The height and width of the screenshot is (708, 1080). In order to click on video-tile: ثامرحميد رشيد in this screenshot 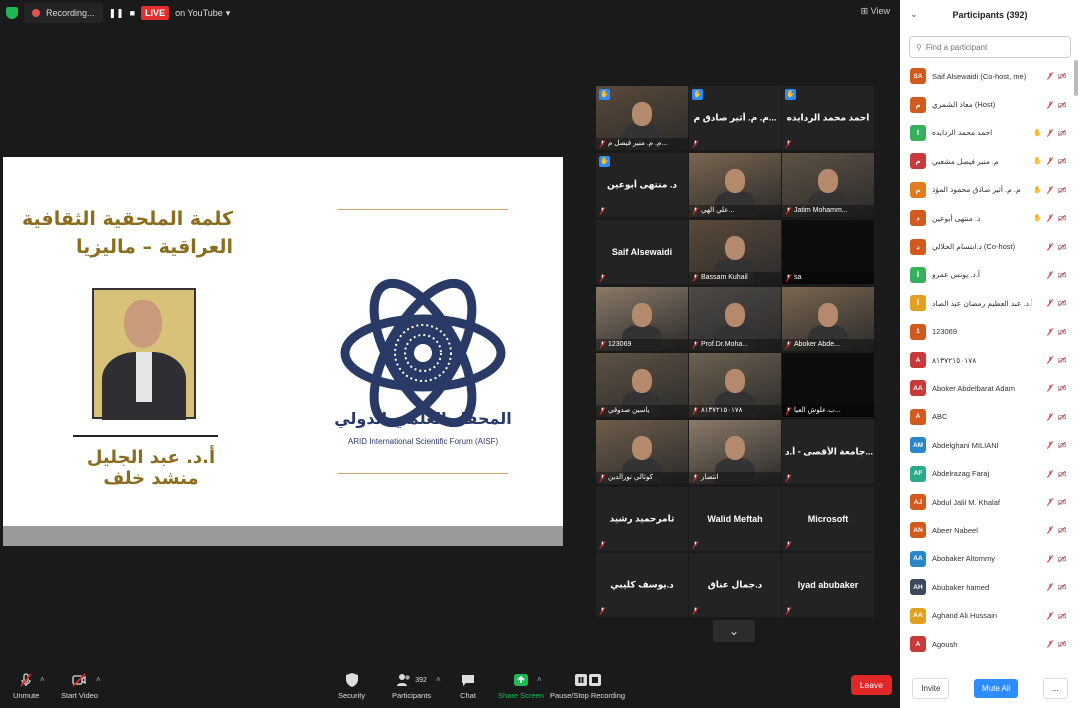, I will do `click(642, 519)`.